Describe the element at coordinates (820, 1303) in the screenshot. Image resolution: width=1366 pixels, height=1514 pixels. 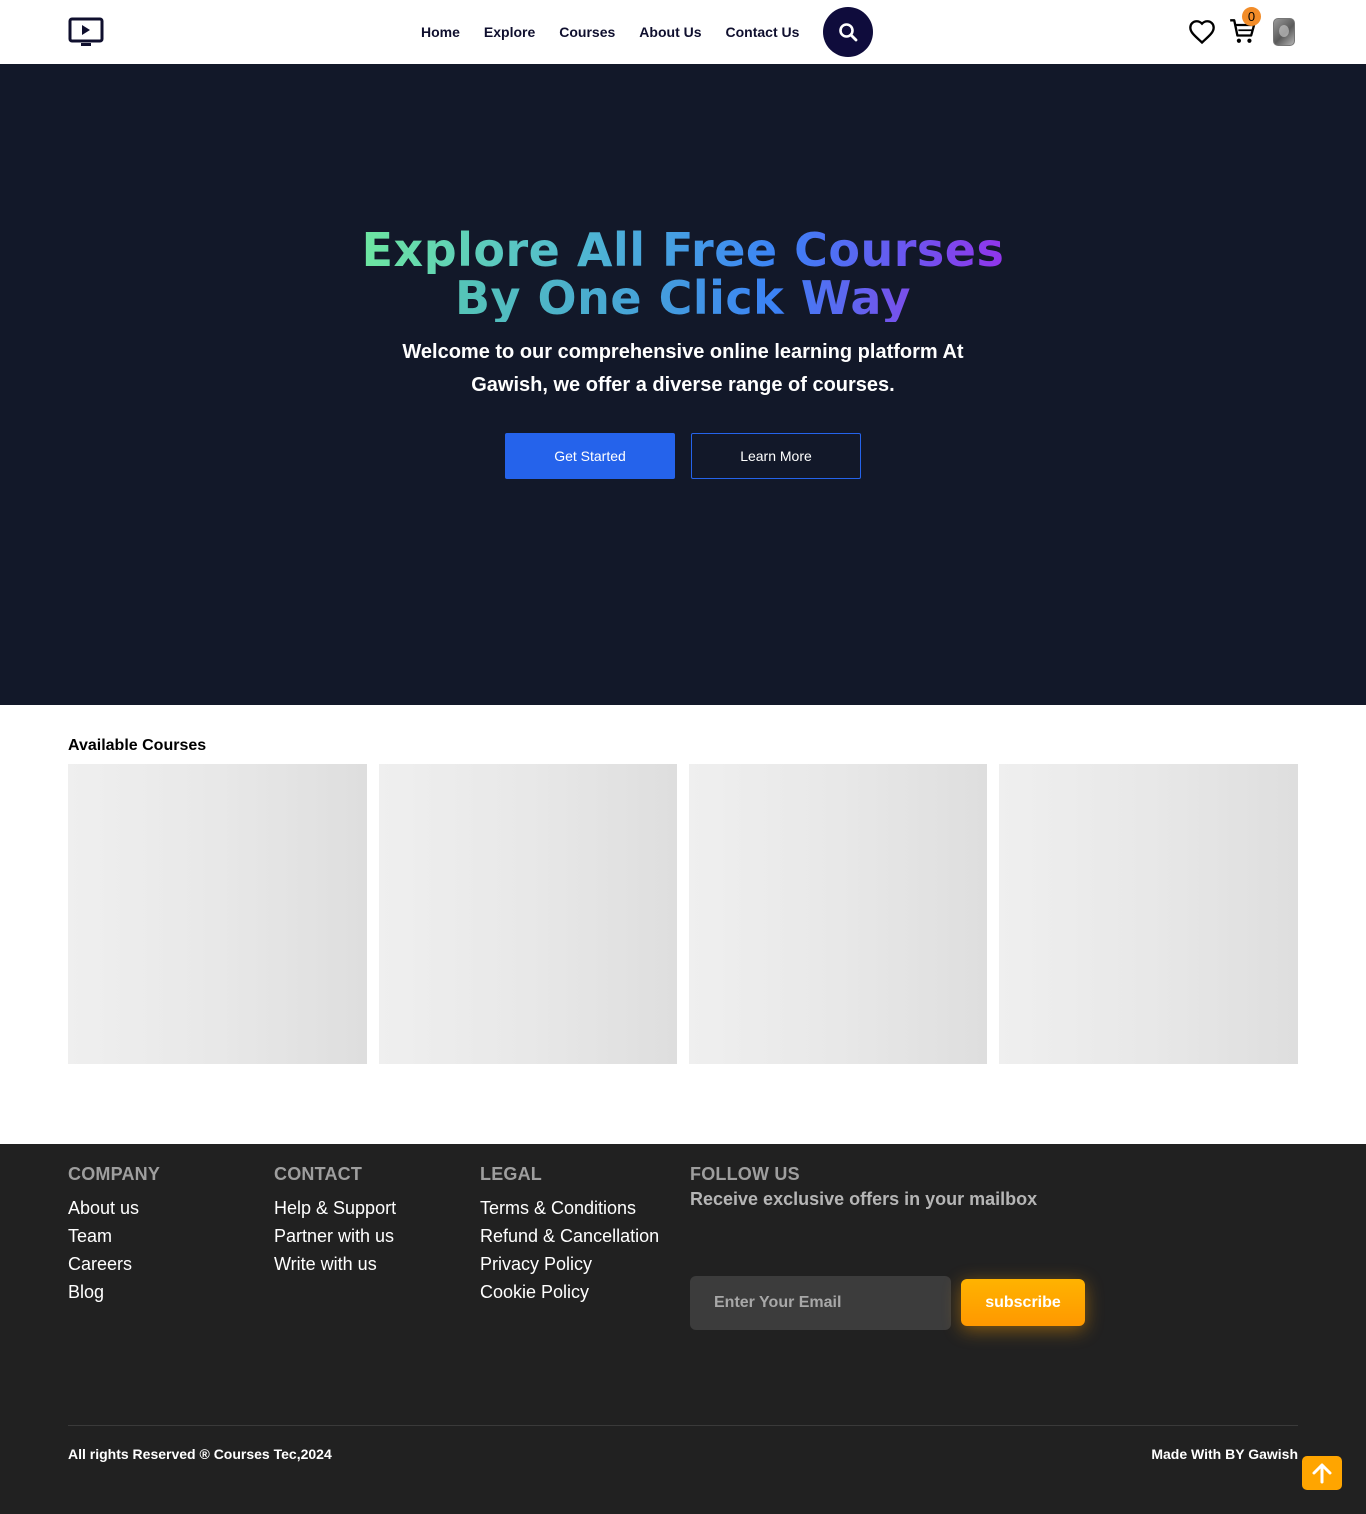
I see `email-field` at that location.